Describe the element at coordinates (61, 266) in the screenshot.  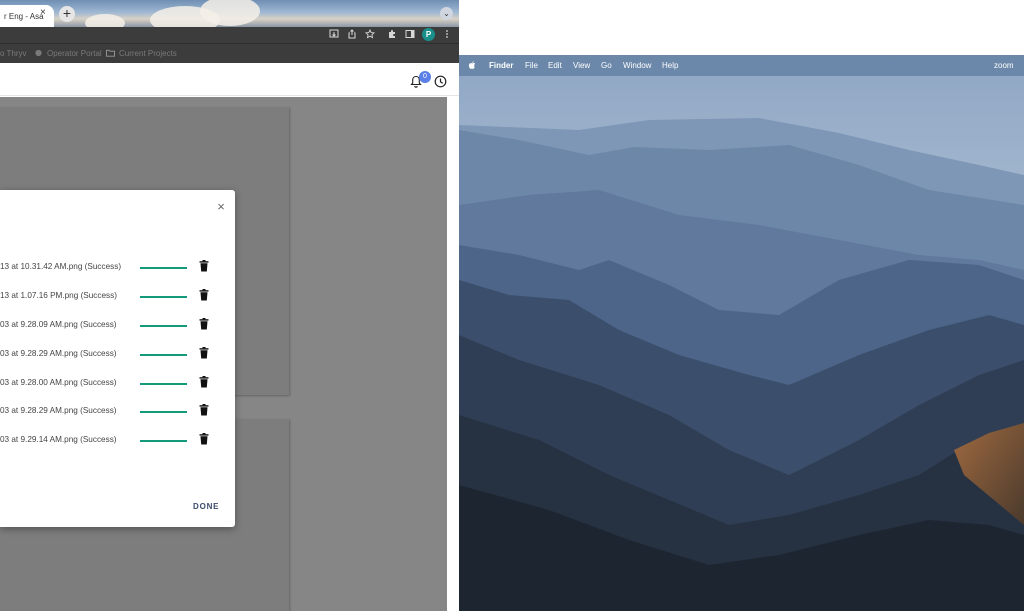
I see `file-name: 13 at 10.31.42 AM.png (Success)` at that location.